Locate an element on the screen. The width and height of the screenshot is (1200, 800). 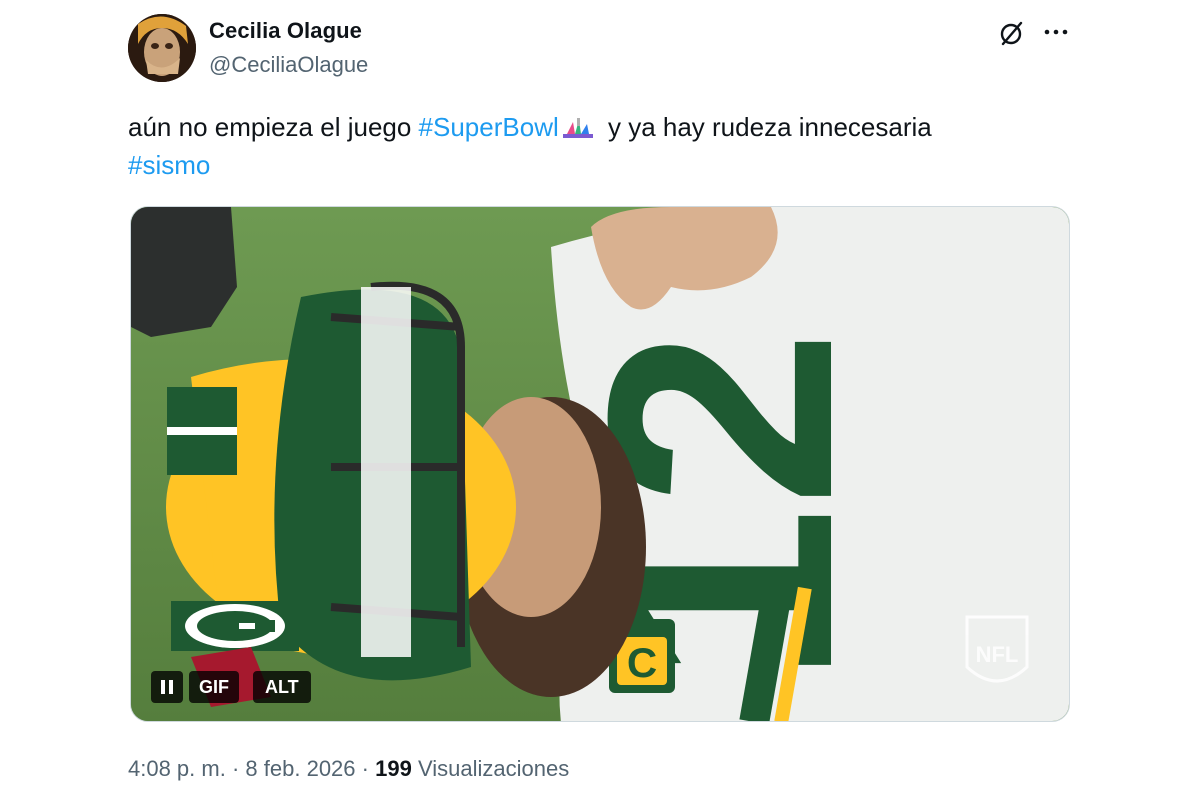
pause-button is located at coordinates (167, 687).